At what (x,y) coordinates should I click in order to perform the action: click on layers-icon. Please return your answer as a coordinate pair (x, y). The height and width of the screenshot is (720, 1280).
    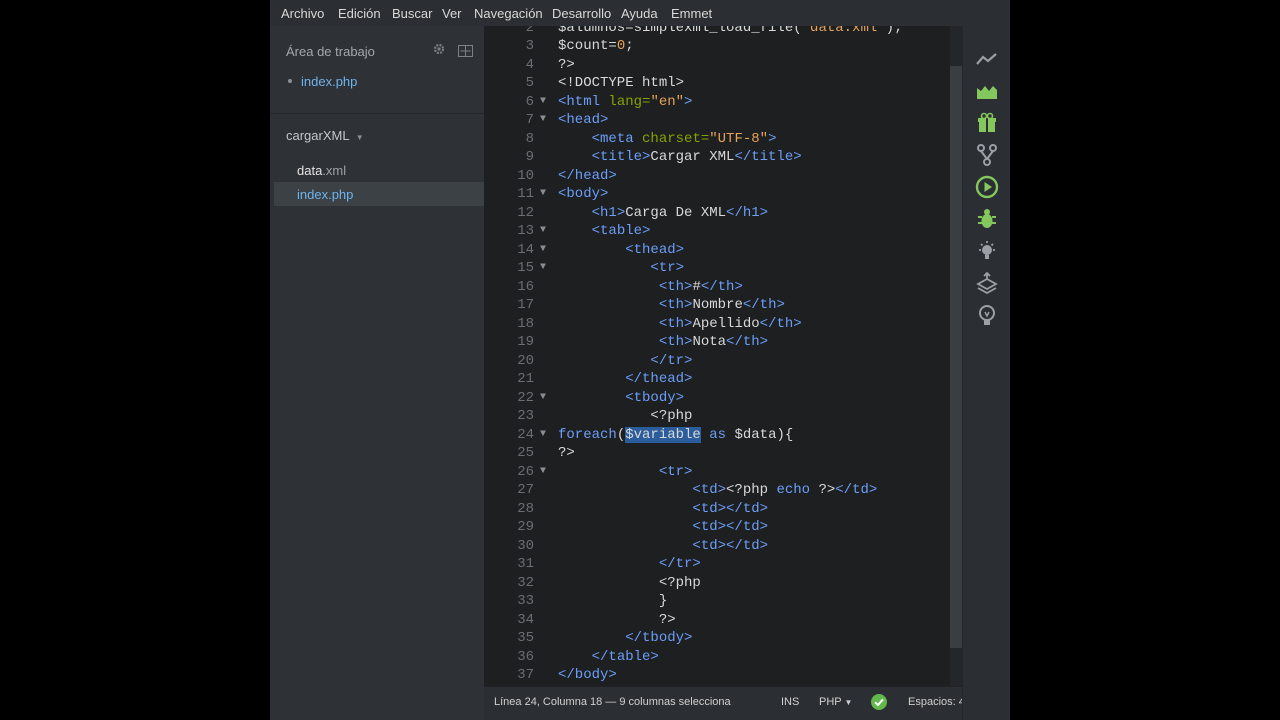
    Looking at the image, I should click on (987, 283).